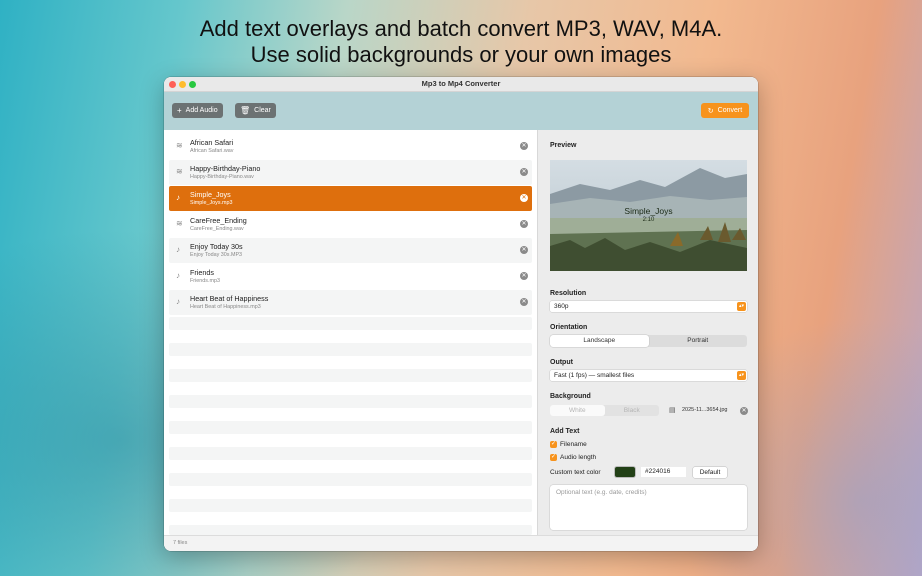 The height and width of the screenshot is (576, 922). What do you see at coordinates (663, 472) in the screenshot?
I see `text-color-hex-field: #224016` at bounding box center [663, 472].